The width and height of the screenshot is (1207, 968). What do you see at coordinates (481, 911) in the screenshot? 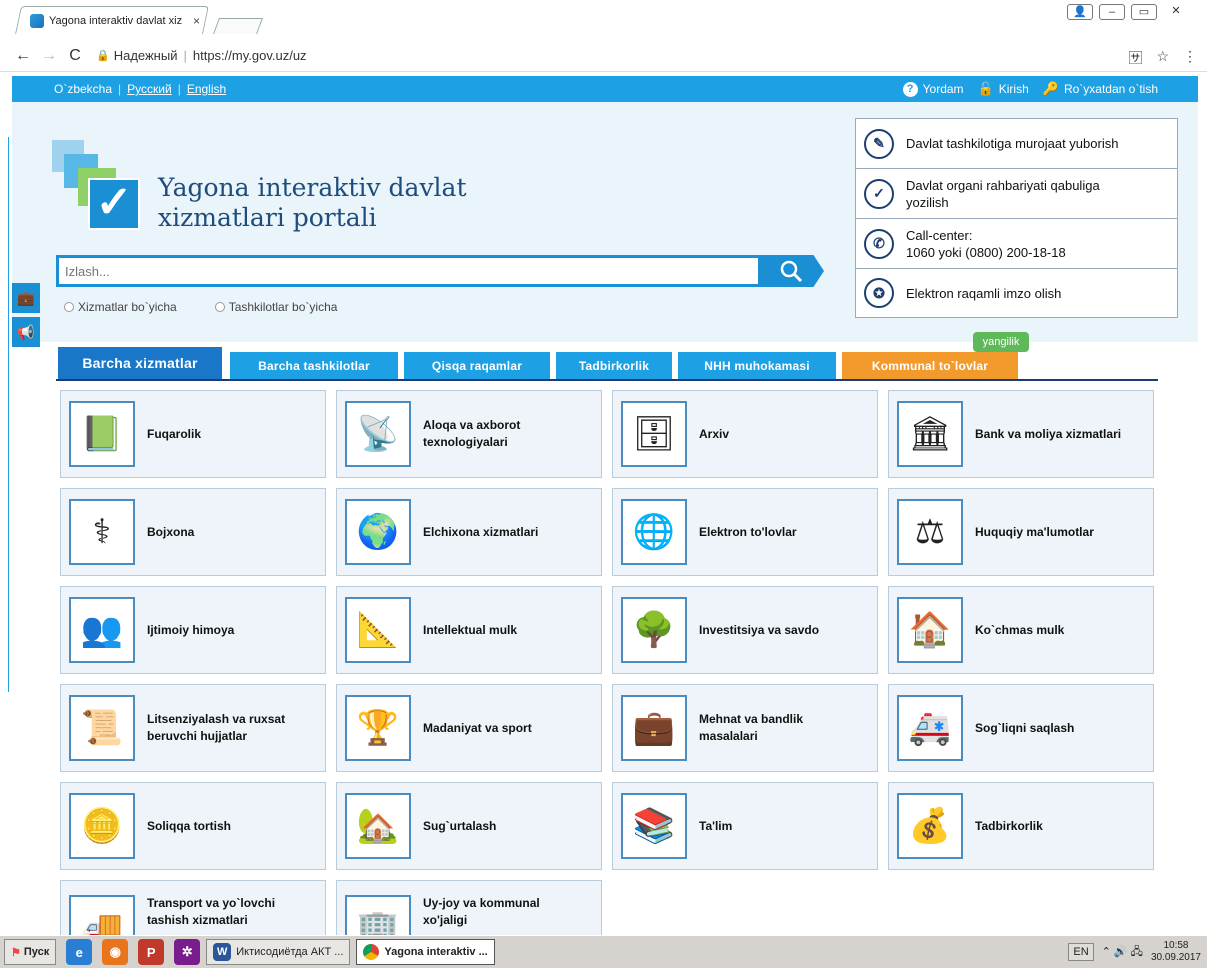
I see `service-label: Uy-joy va kommunal xo'jaligi` at bounding box center [481, 911].